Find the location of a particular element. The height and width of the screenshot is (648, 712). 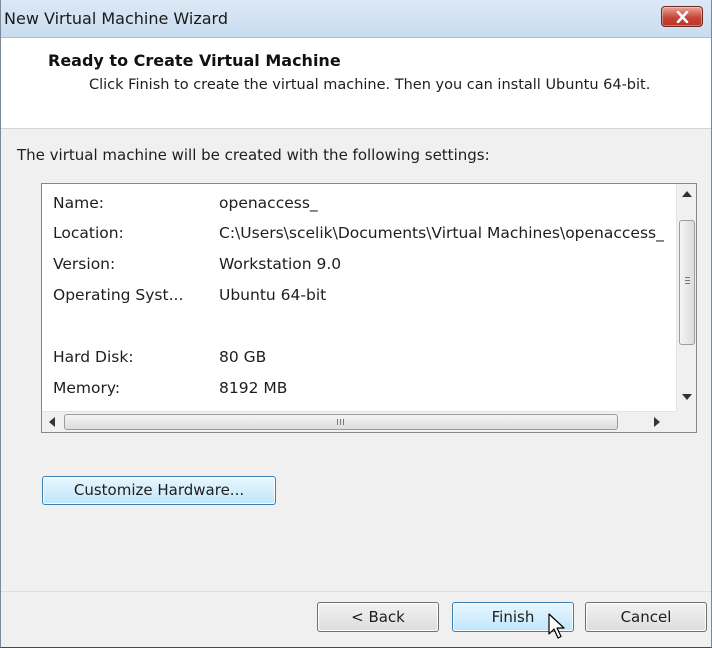

setting-value: Workstation 9.0 is located at coordinates (280, 264).